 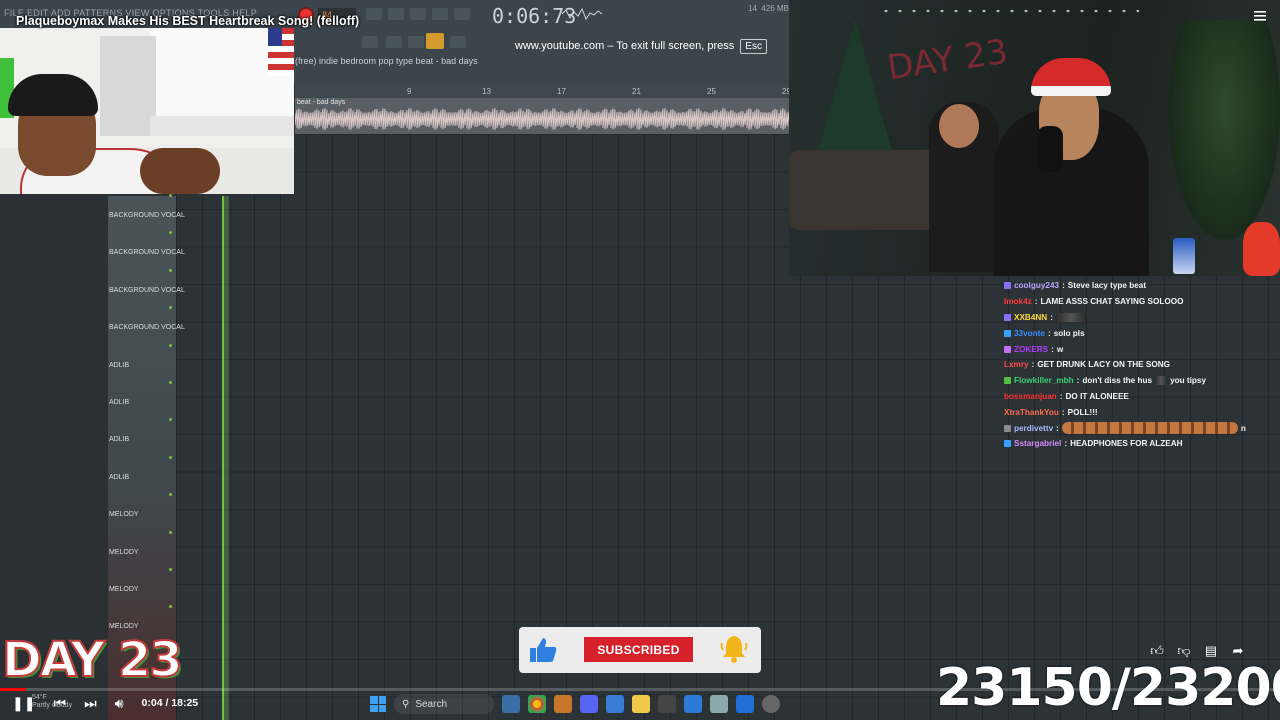 I want to click on media-player-icon, so click(x=771, y=704).